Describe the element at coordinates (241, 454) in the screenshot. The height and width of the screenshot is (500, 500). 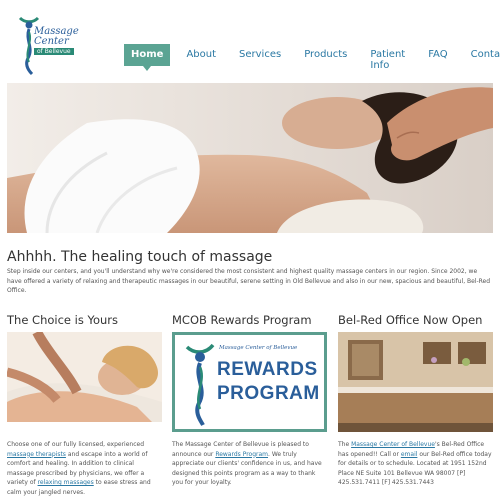
I see `rewards-program-link: Rewards Program` at that location.